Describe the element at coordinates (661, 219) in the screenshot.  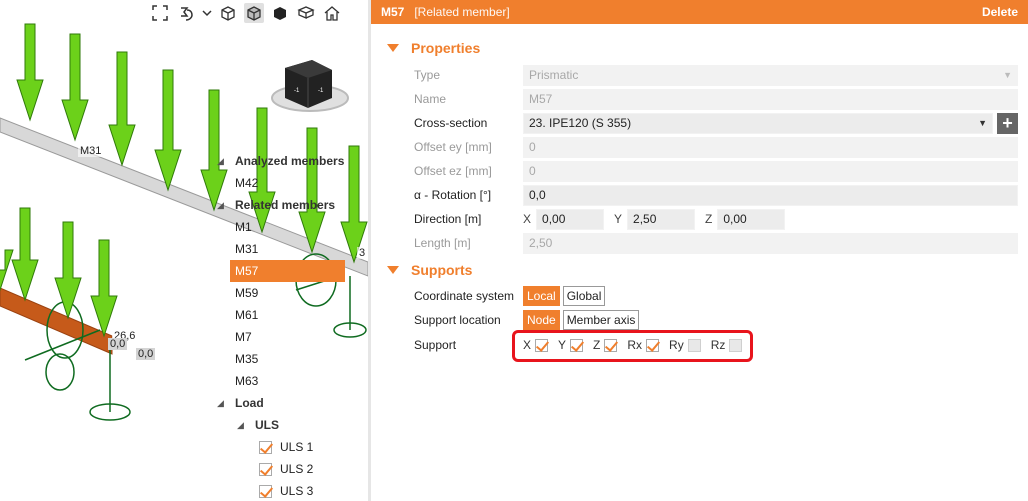
I see `direction-y-field: 2,50` at that location.